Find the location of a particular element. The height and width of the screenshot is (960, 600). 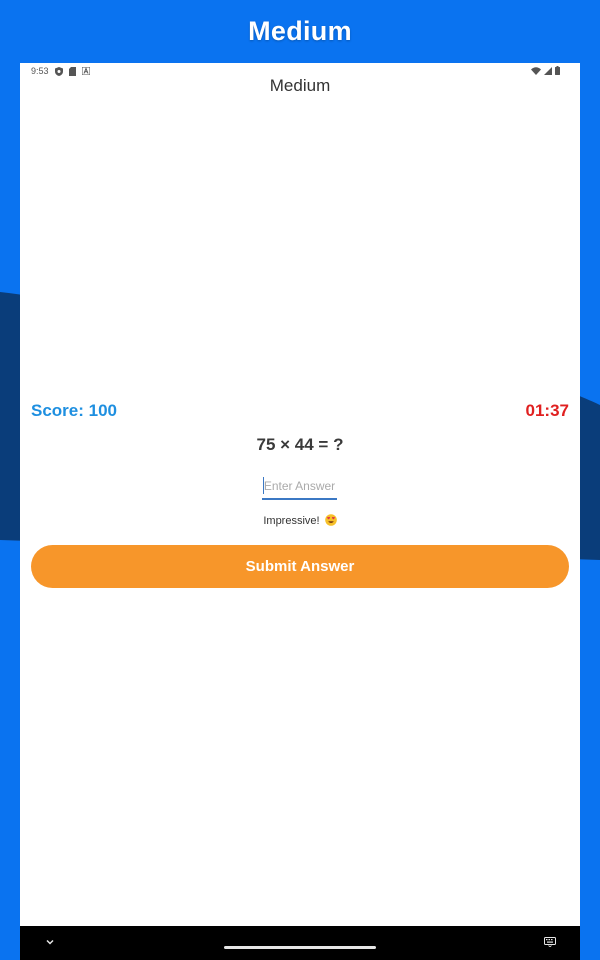

feedback-message: Impressive! is located at coordinates (300, 520).